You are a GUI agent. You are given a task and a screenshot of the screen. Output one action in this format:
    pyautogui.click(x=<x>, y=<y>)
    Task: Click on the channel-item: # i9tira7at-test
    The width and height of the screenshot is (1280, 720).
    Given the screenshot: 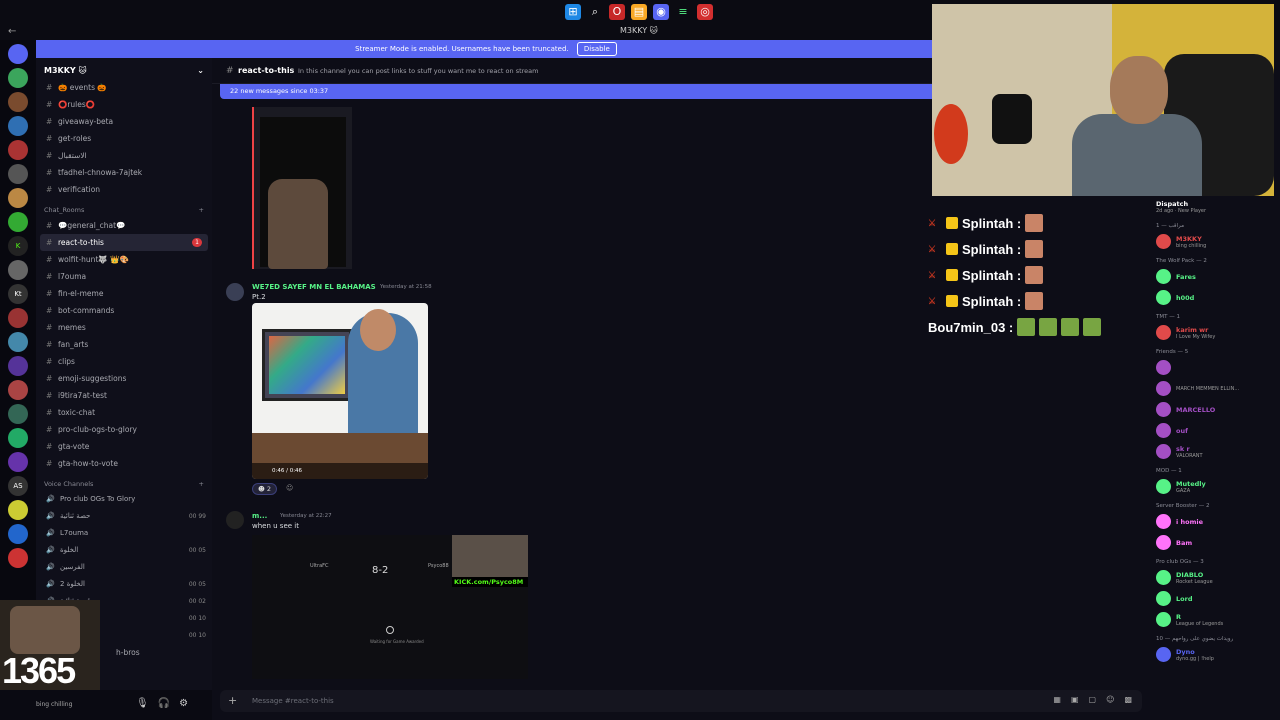 What is the action you would take?
    pyautogui.click(x=124, y=395)
    